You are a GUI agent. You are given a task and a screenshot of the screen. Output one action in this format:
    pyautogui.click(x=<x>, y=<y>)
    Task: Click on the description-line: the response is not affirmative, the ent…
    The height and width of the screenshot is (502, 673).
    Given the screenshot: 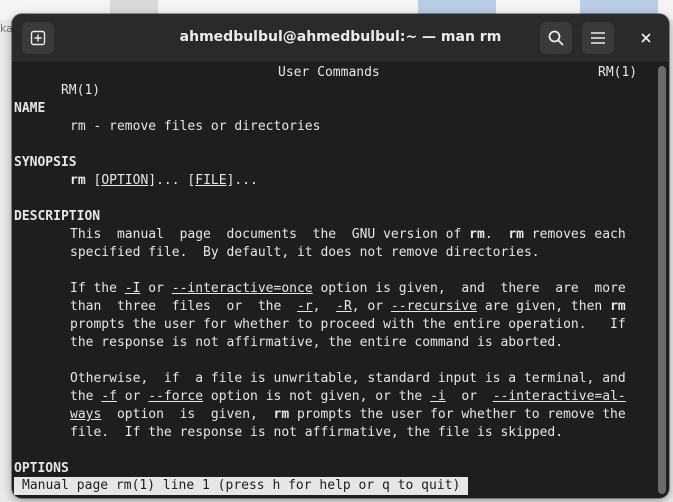 What is the action you would take?
    pyautogui.click(x=317, y=342)
    